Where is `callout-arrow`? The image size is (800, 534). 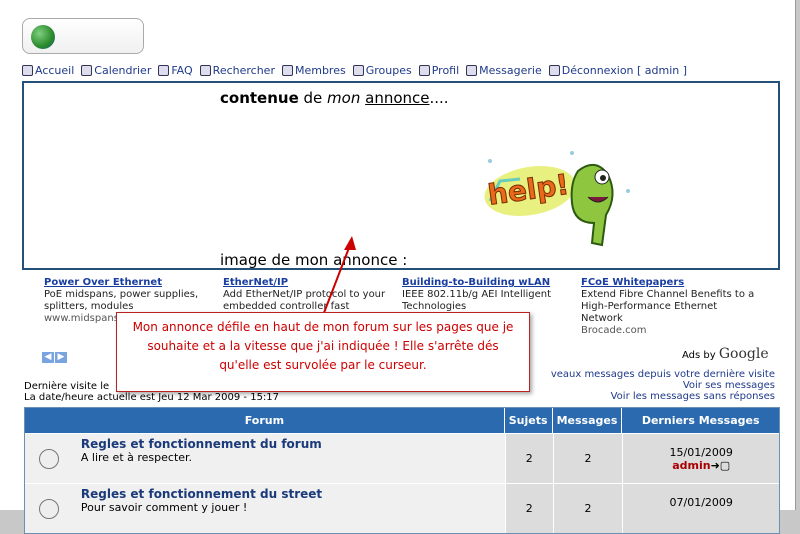
callout-arrow is located at coordinates (338, 277).